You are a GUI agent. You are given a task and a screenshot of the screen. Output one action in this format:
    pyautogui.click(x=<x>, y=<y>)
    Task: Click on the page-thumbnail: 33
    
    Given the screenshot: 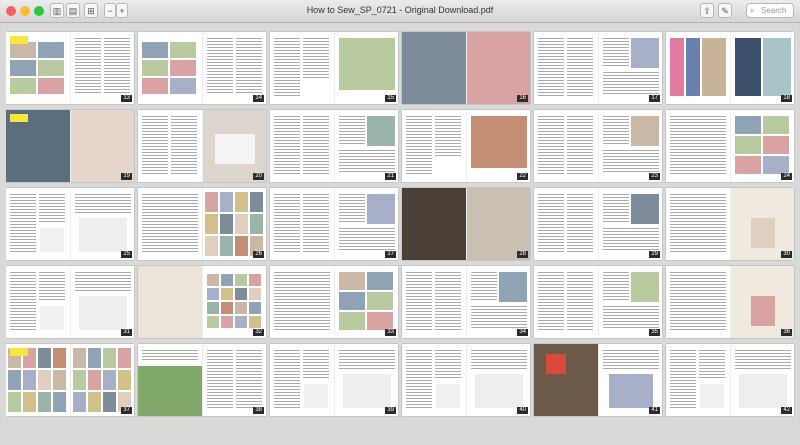 What is the action you would take?
    pyautogui.click(x=334, y=302)
    